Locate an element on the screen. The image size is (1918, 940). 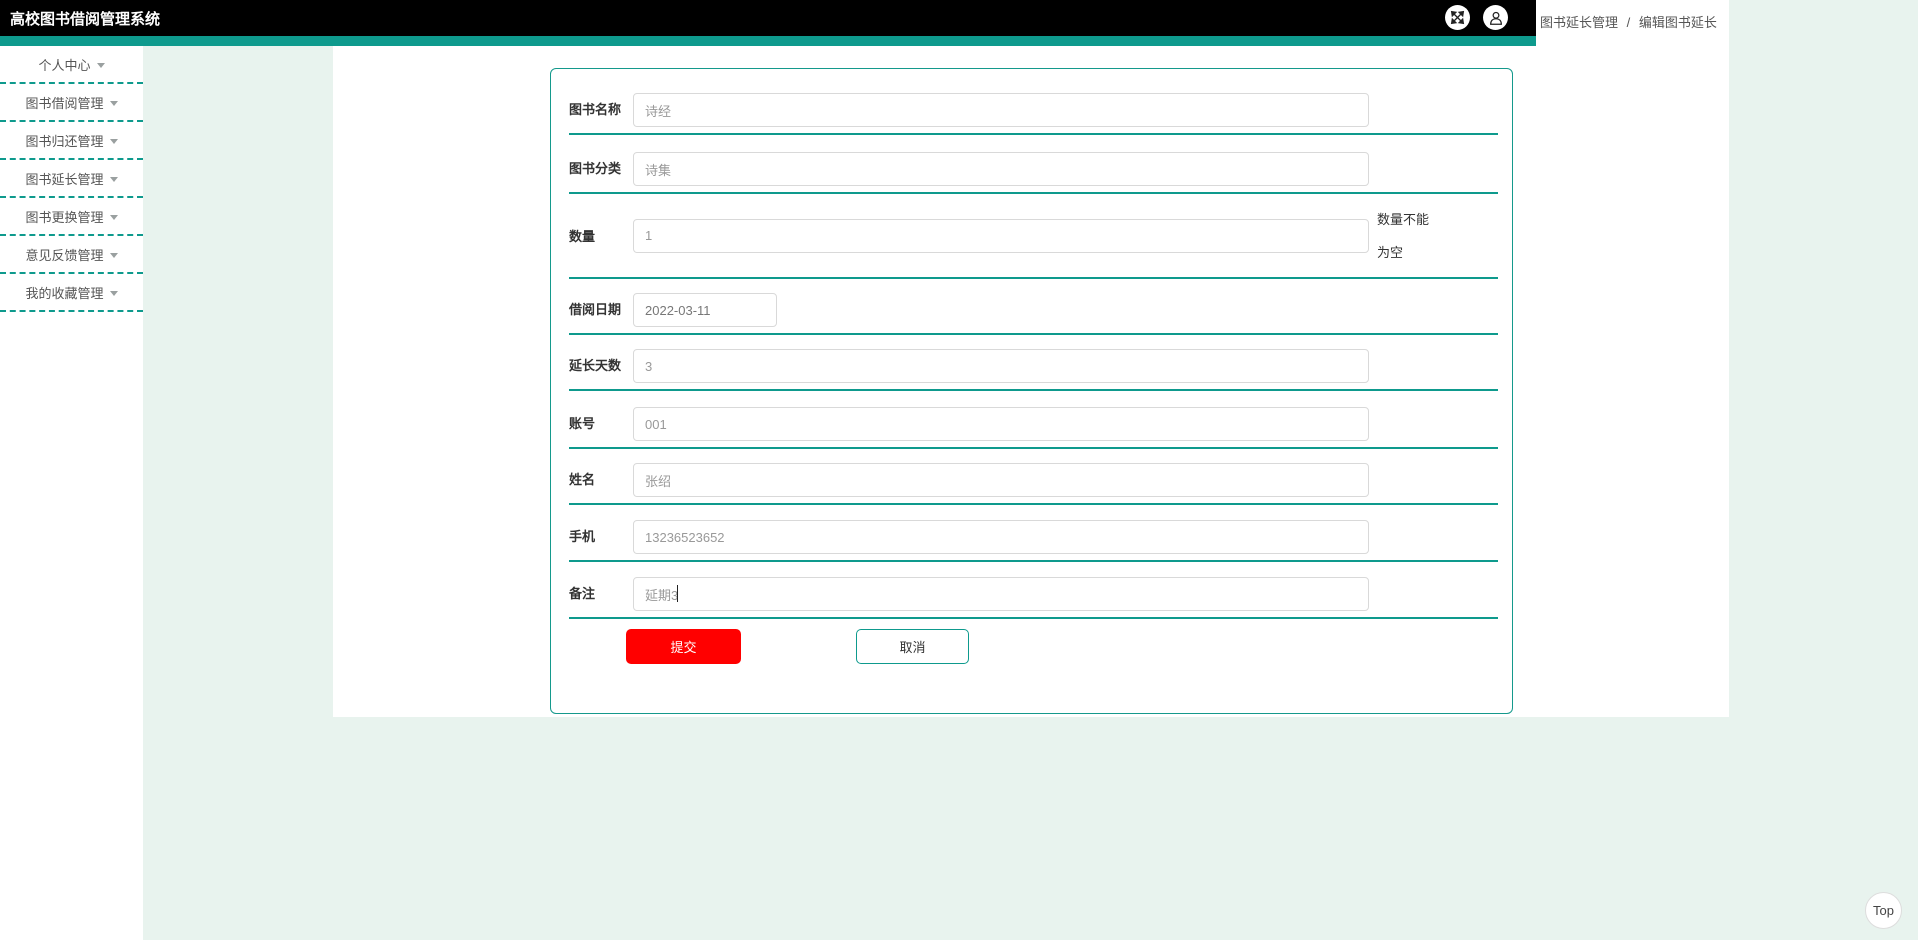
submit-button: 提交 is located at coordinates (683, 646).